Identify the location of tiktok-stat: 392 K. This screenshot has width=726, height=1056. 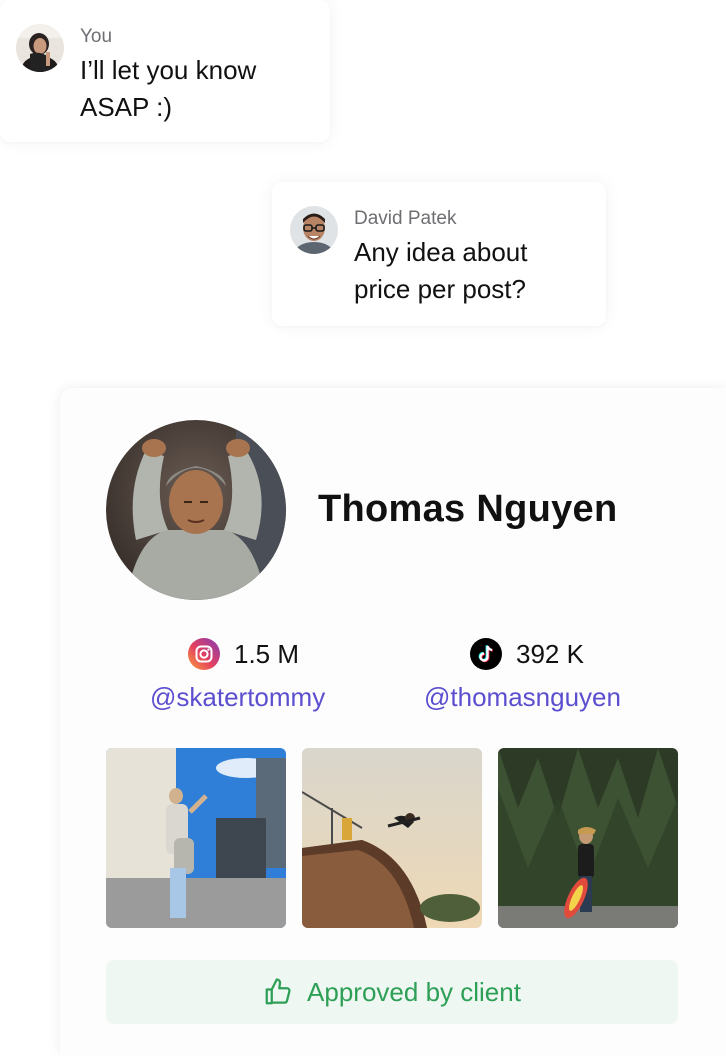
(527, 654).